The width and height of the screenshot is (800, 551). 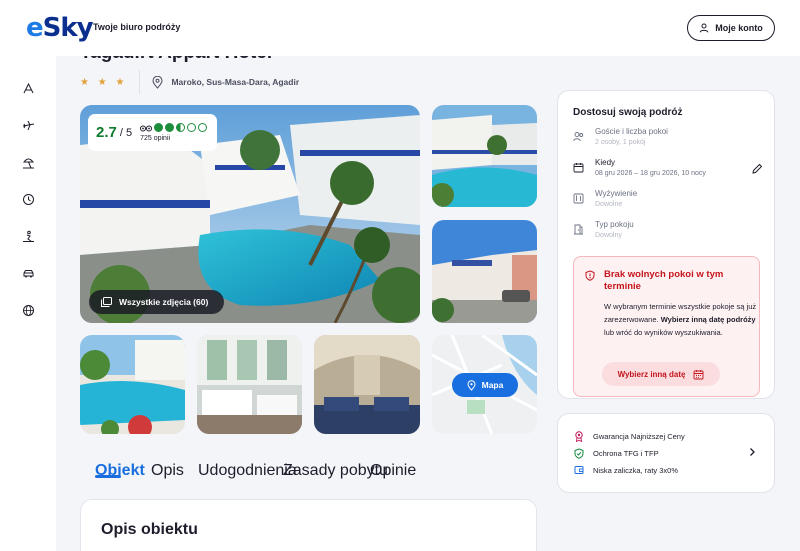 I want to click on guests-rooms-selector: Goście i liczba pokoi 2 osoby, 1 pokój, so click(x=668, y=140).